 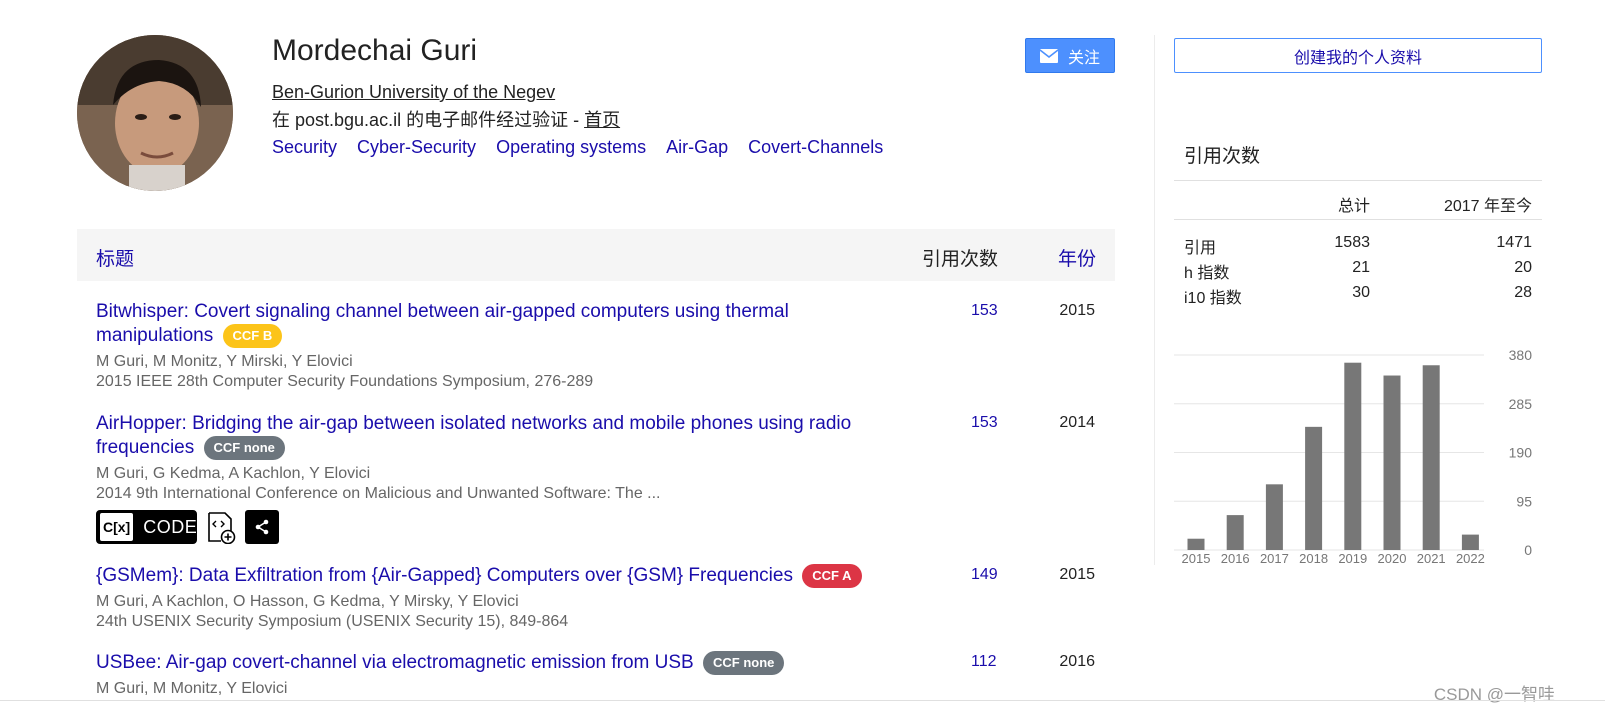 I want to click on chart-x-tick-label: 2017, so click(x=1274, y=558).